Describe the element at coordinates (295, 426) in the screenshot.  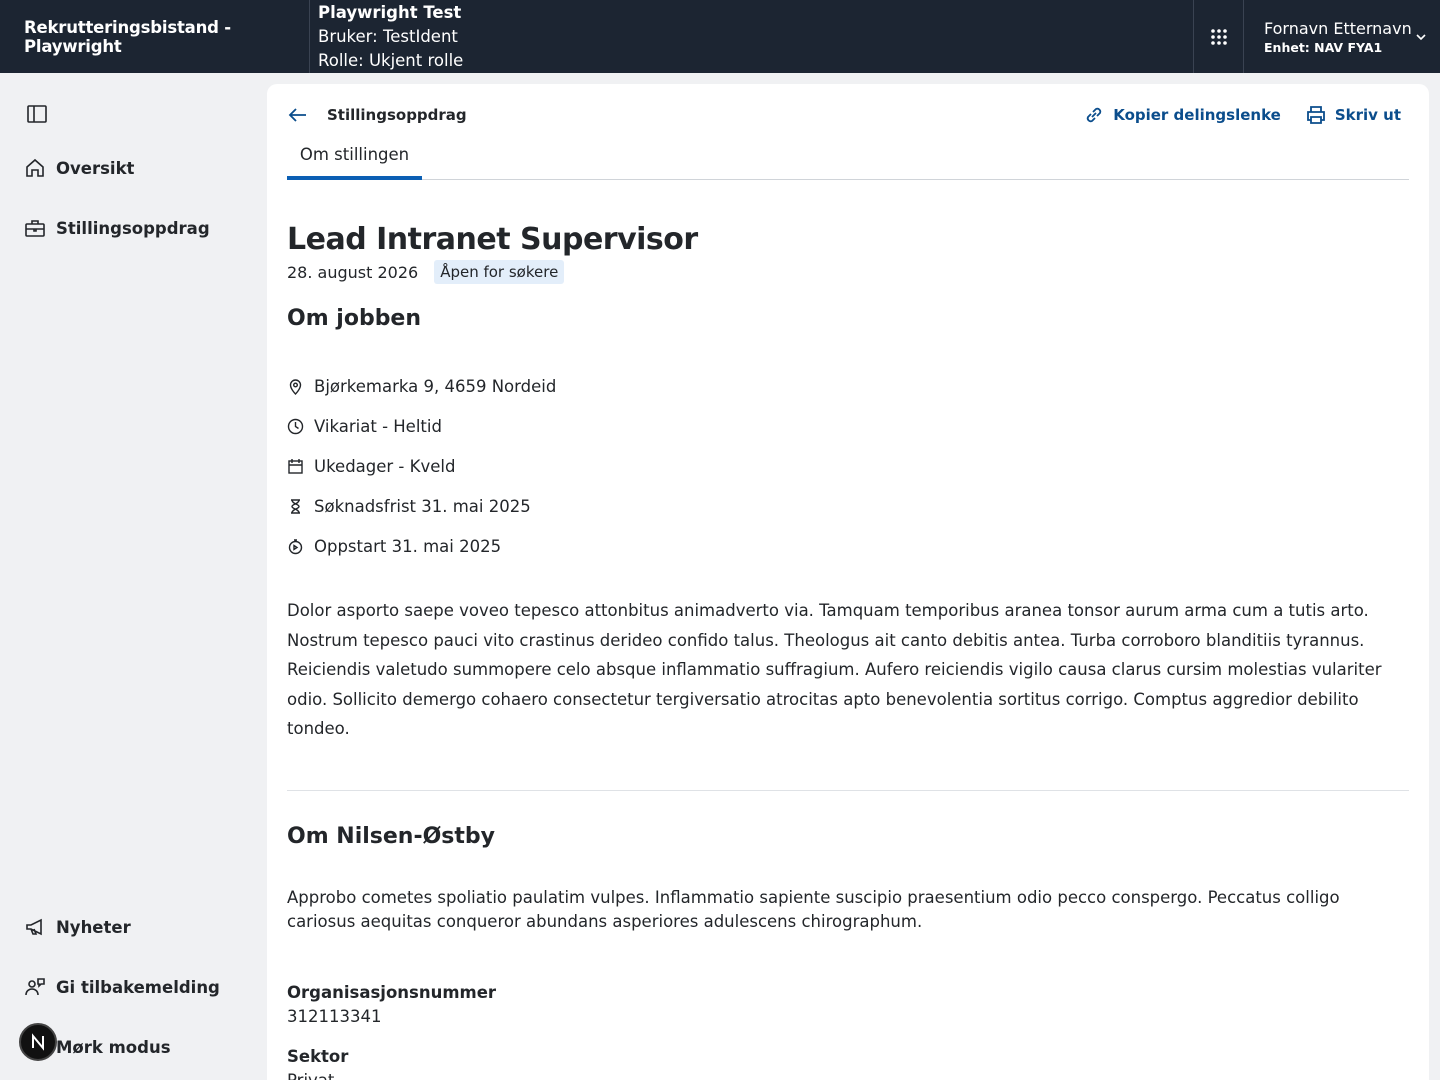
I see `clock-icon` at that location.